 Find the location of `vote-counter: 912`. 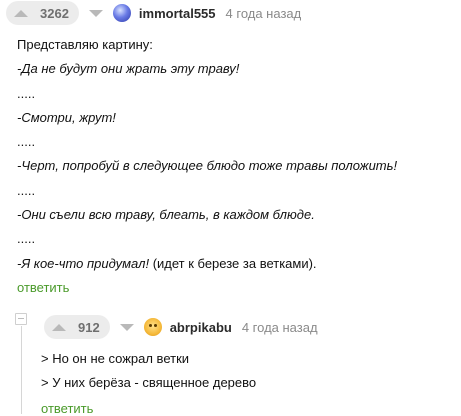

vote-counter: 912 is located at coordinates (77, 327).